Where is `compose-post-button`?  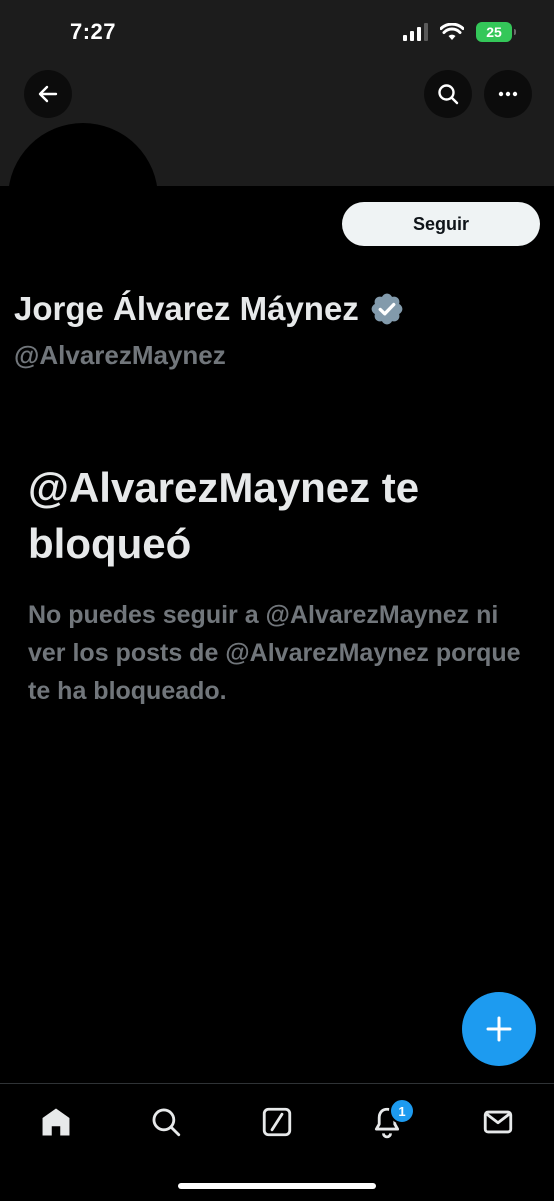 compose-post-button is located at coordinates (499, 1029).